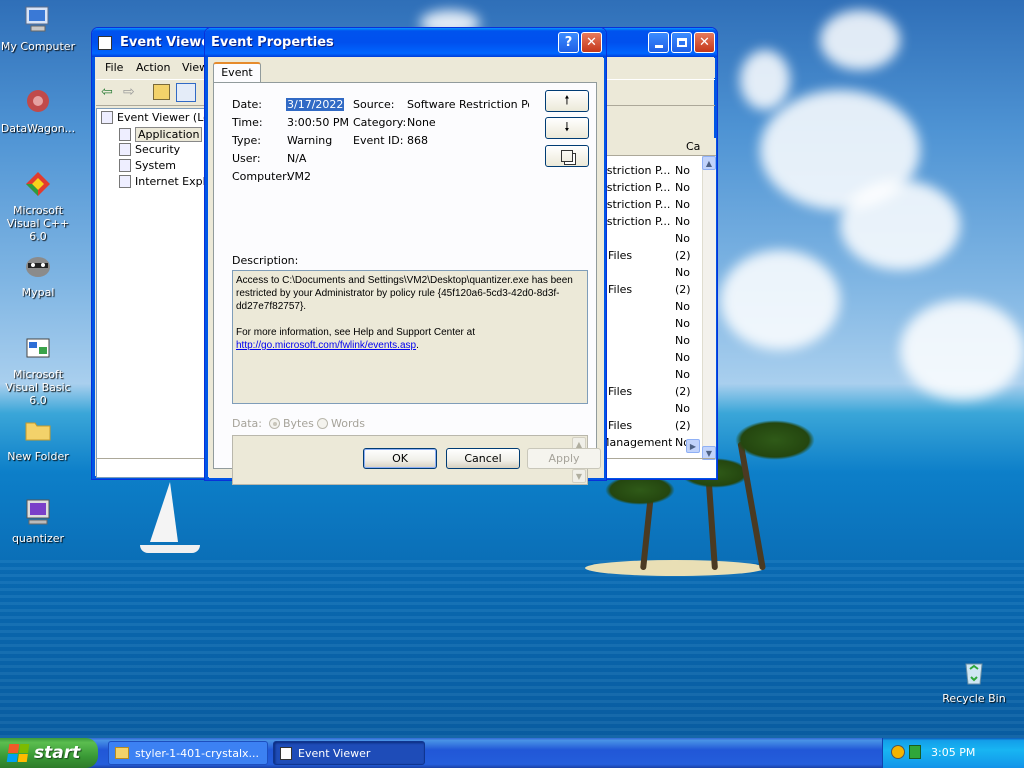 This screenshot has height=768, width=1024. What do you see at coordinates (49, 753) in the screenshot?
I see `start-button: start` at bounding box center [49, 753].